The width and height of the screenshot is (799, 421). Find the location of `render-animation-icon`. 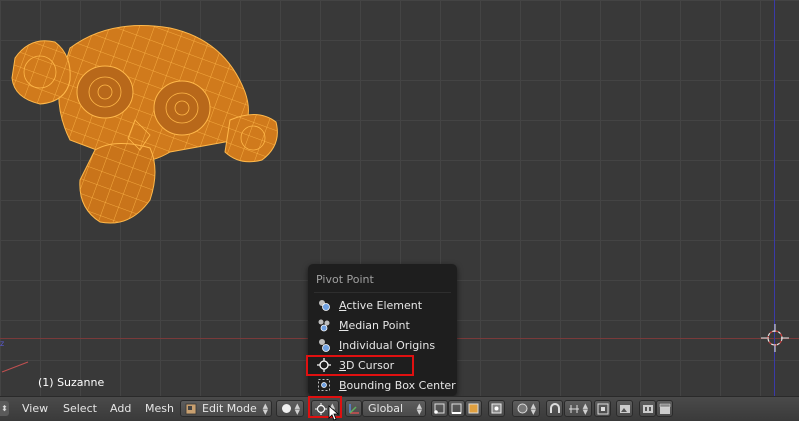

render-animation-icon is located at coordinates (648, 409).